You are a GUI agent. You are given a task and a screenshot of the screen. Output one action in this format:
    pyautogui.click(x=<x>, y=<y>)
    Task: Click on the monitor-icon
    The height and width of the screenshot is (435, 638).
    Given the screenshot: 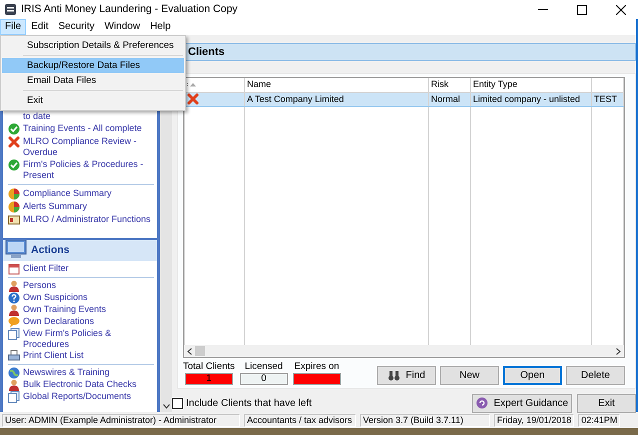 What is the action you would take?
    pyautogui.click(x=16, y=249)
    